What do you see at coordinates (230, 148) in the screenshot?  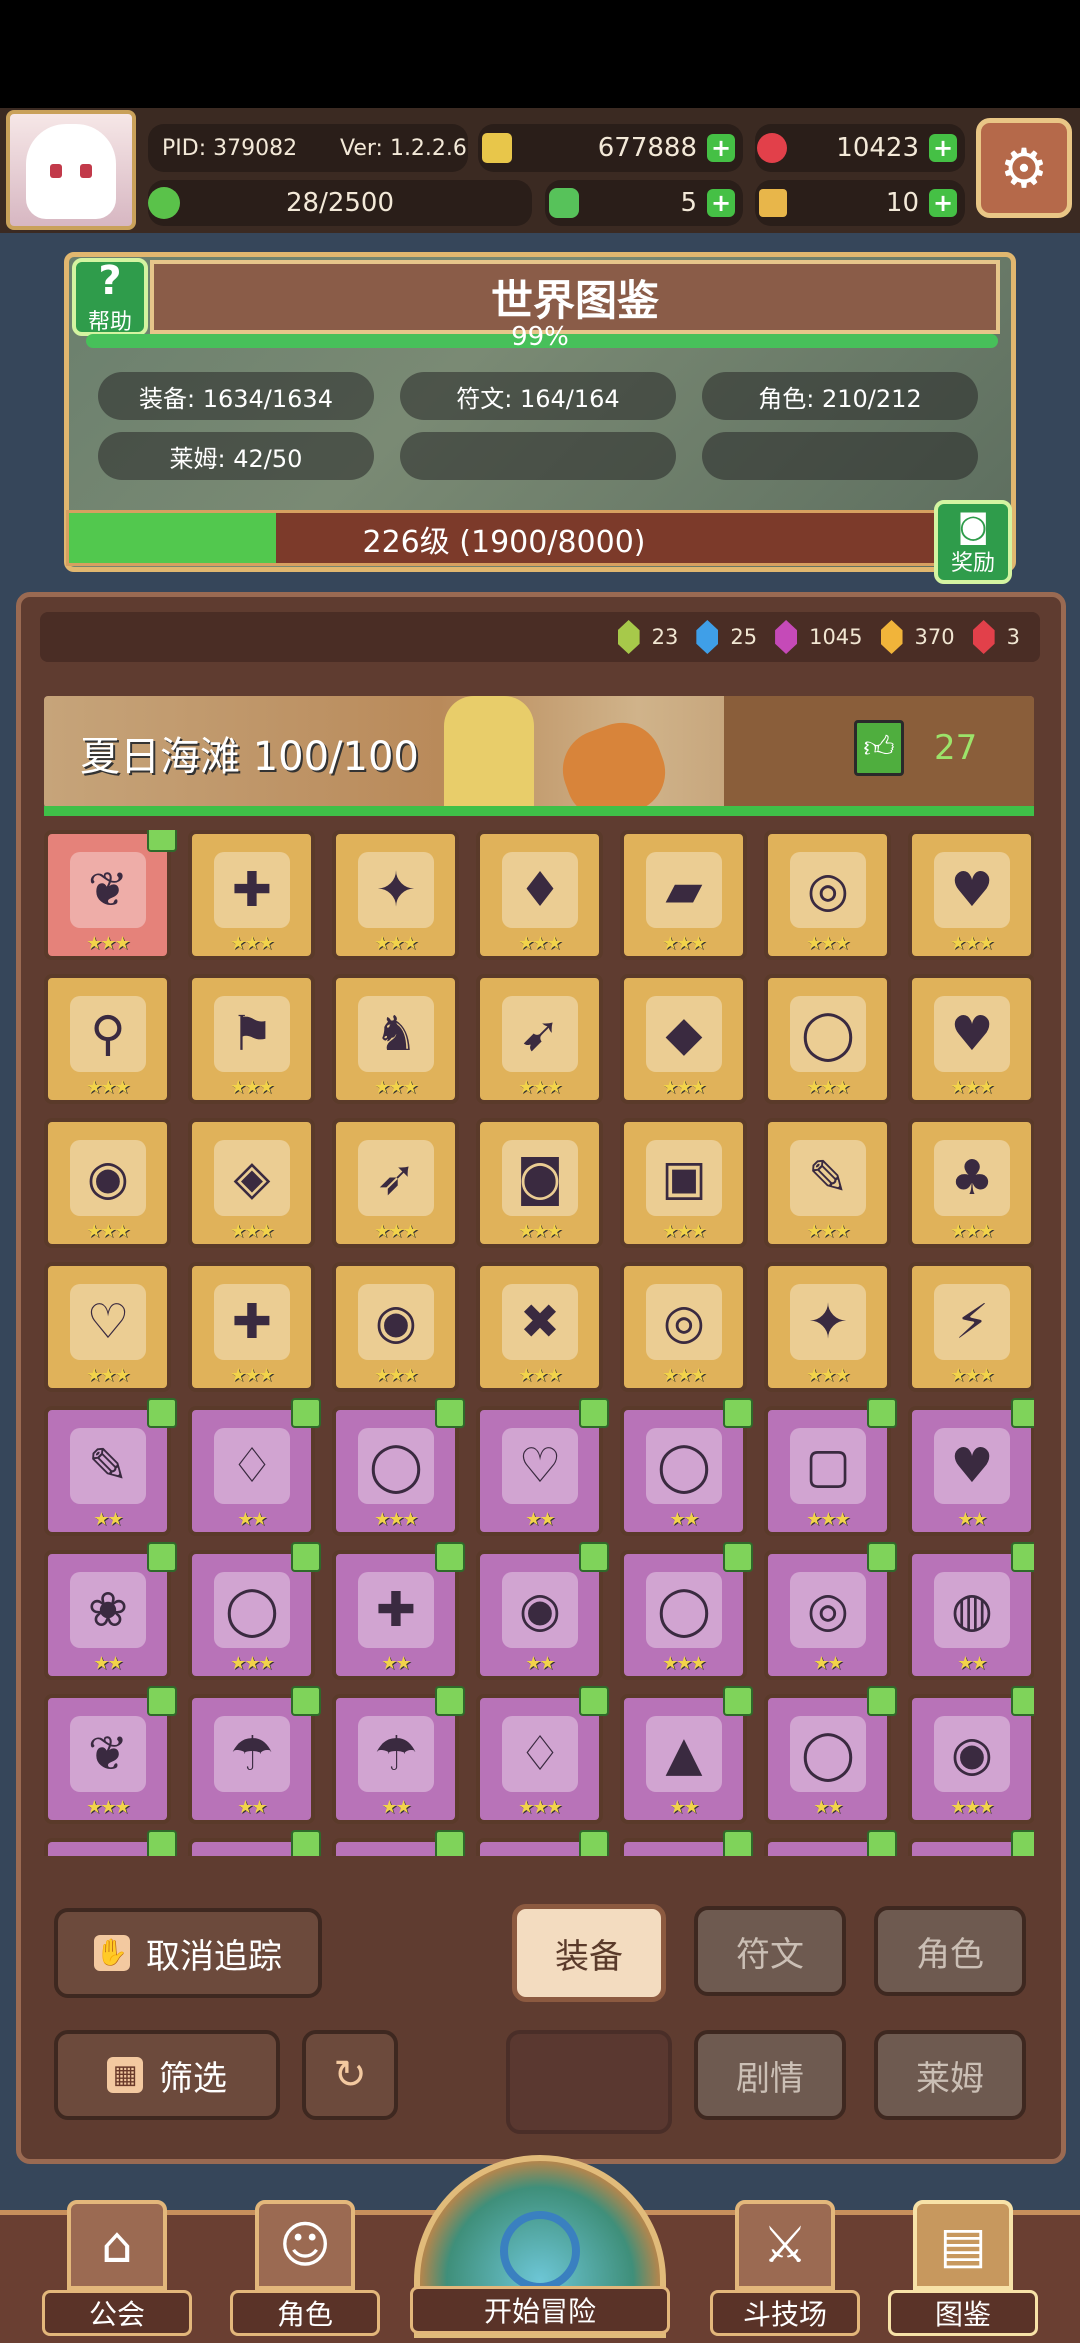 I see `pid-text: PID: 379082` at bounding box center [230, 148].